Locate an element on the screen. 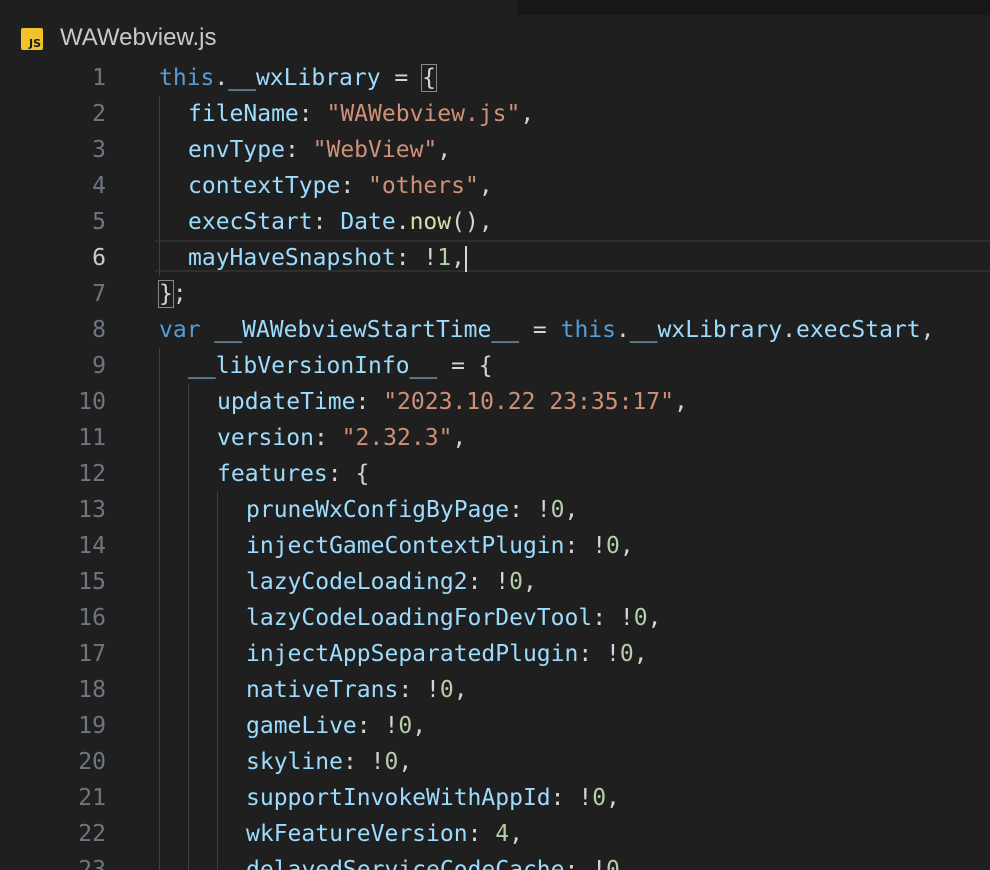 The width and height of the screenshot is (990, 870). line-number: 9 is located at coordinates (99, 366).